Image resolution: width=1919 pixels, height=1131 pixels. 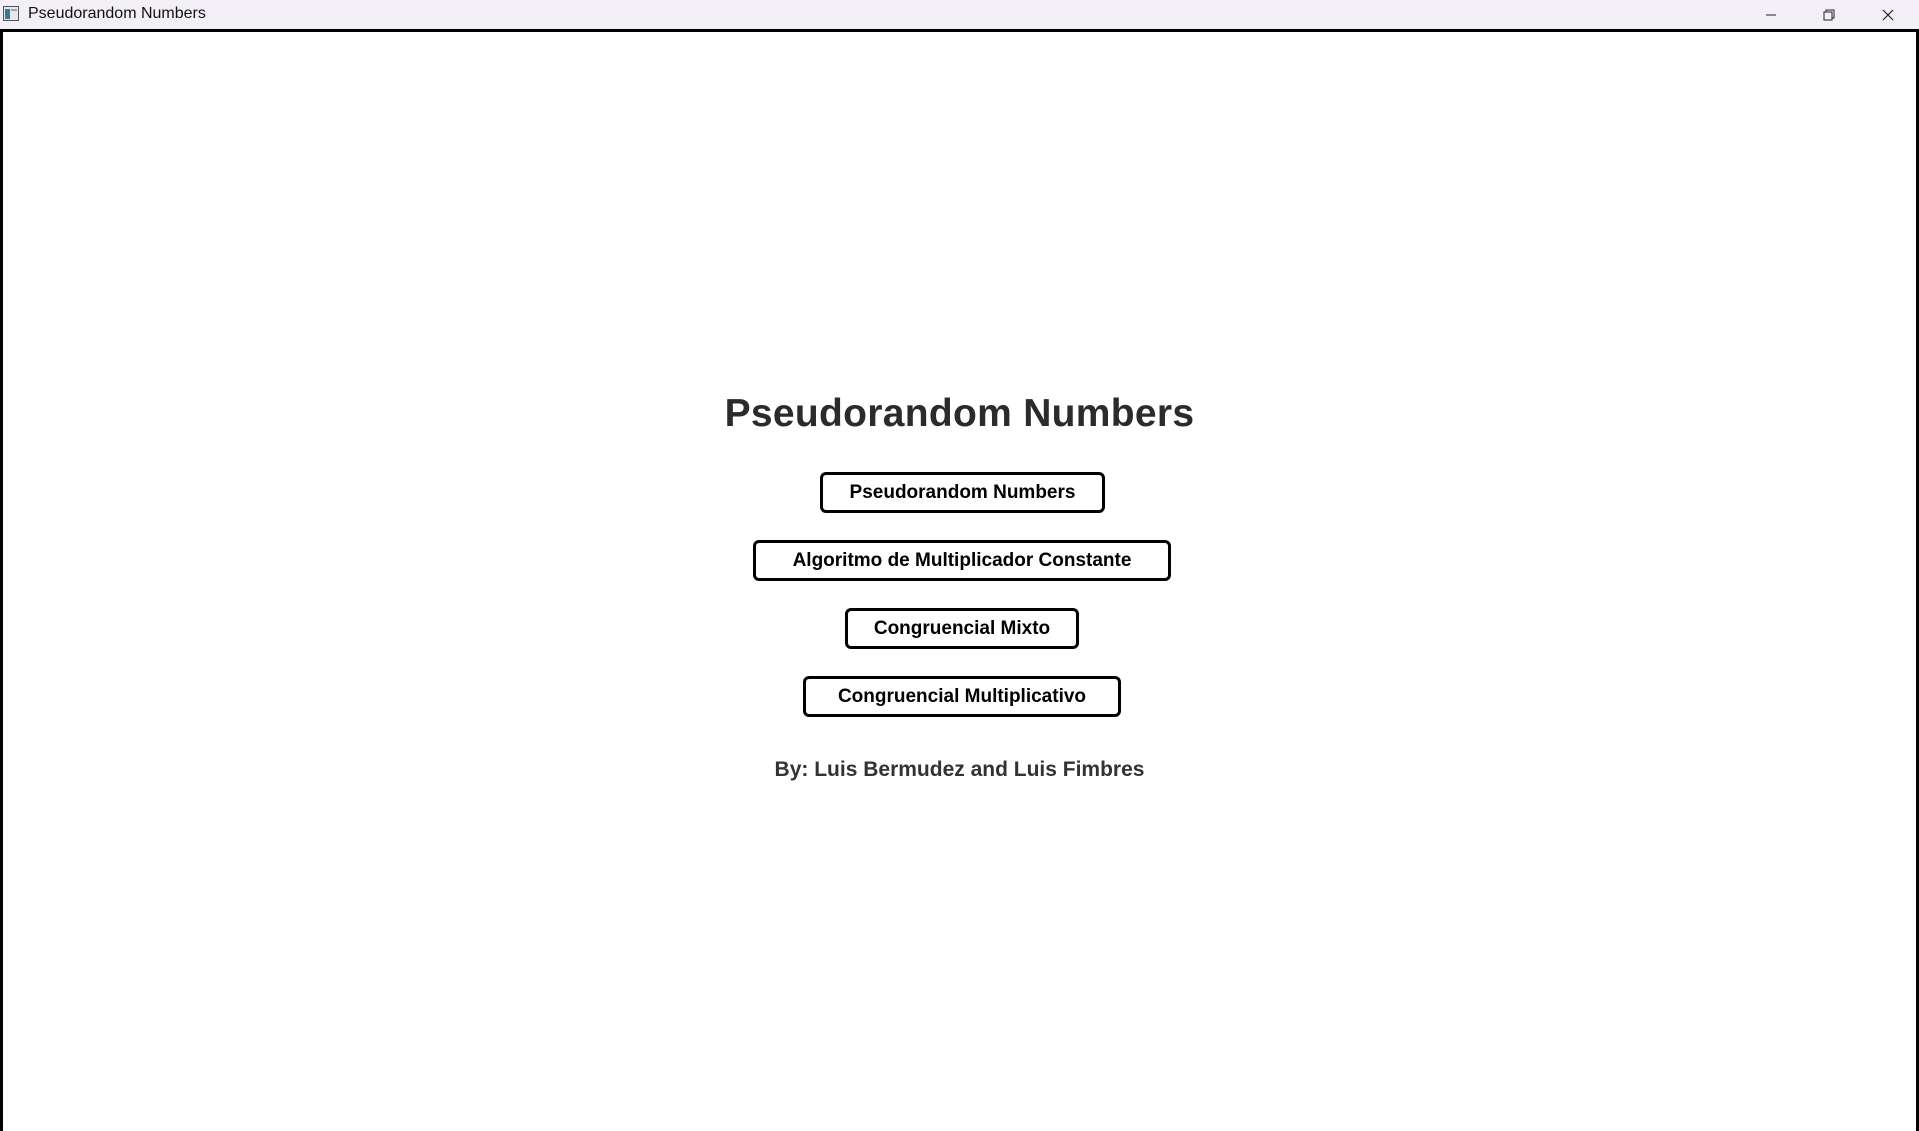 What do you see at coordinates (117, 13) in the screenshot?
I see `window-title: Pseudorandom Numbers` at bounding box center [117, 13].